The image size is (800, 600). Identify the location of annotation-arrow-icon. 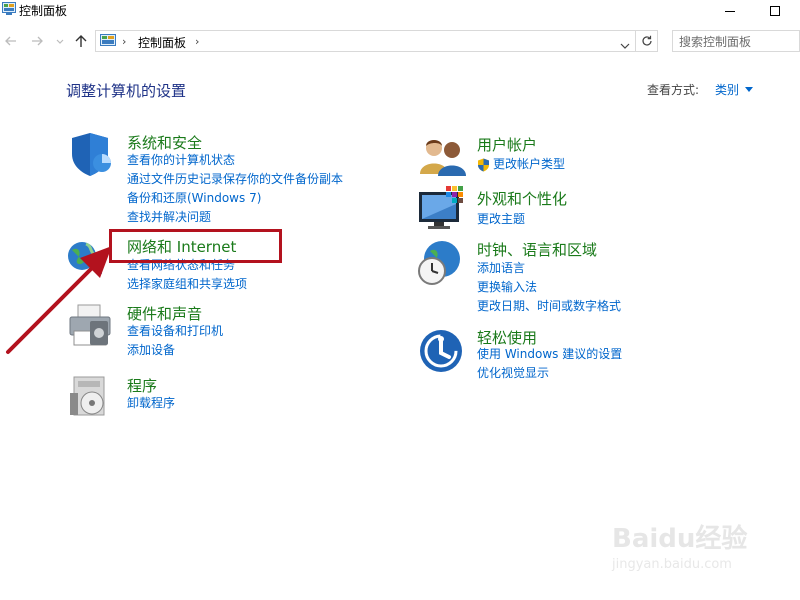
(59, 300).